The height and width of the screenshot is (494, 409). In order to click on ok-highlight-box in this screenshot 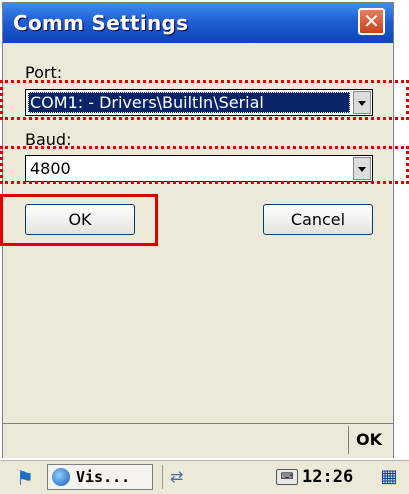, I will do `click(79, 220)`.